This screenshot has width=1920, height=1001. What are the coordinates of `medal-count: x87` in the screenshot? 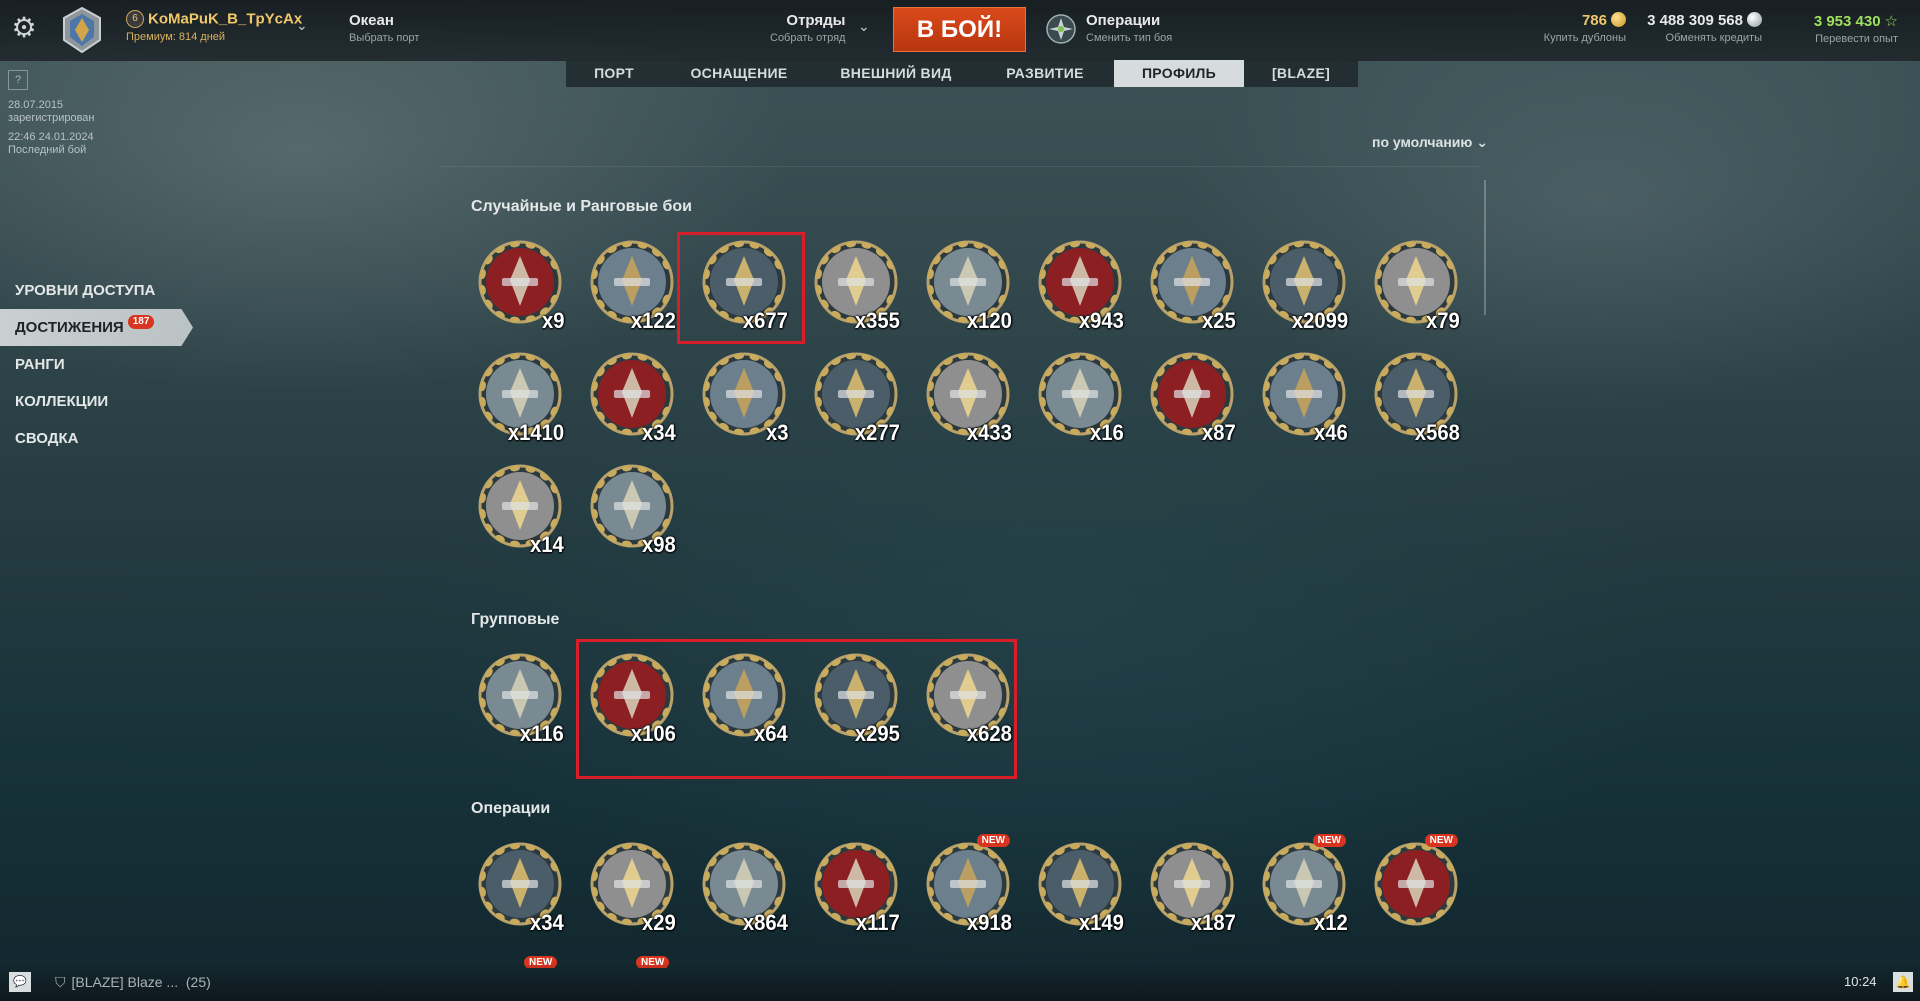 It's located at (1219, 432).